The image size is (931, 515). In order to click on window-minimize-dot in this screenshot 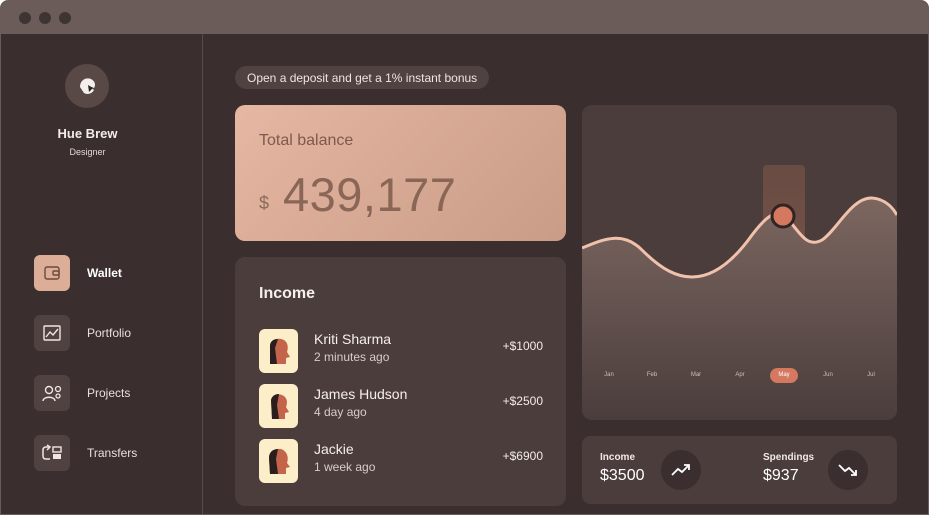, I will do `click(45, 18)`.